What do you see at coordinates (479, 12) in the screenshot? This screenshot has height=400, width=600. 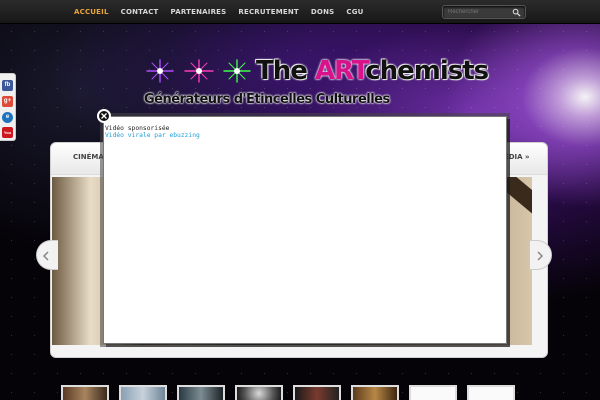 I see `search-input` at bounding box center [479, 12].